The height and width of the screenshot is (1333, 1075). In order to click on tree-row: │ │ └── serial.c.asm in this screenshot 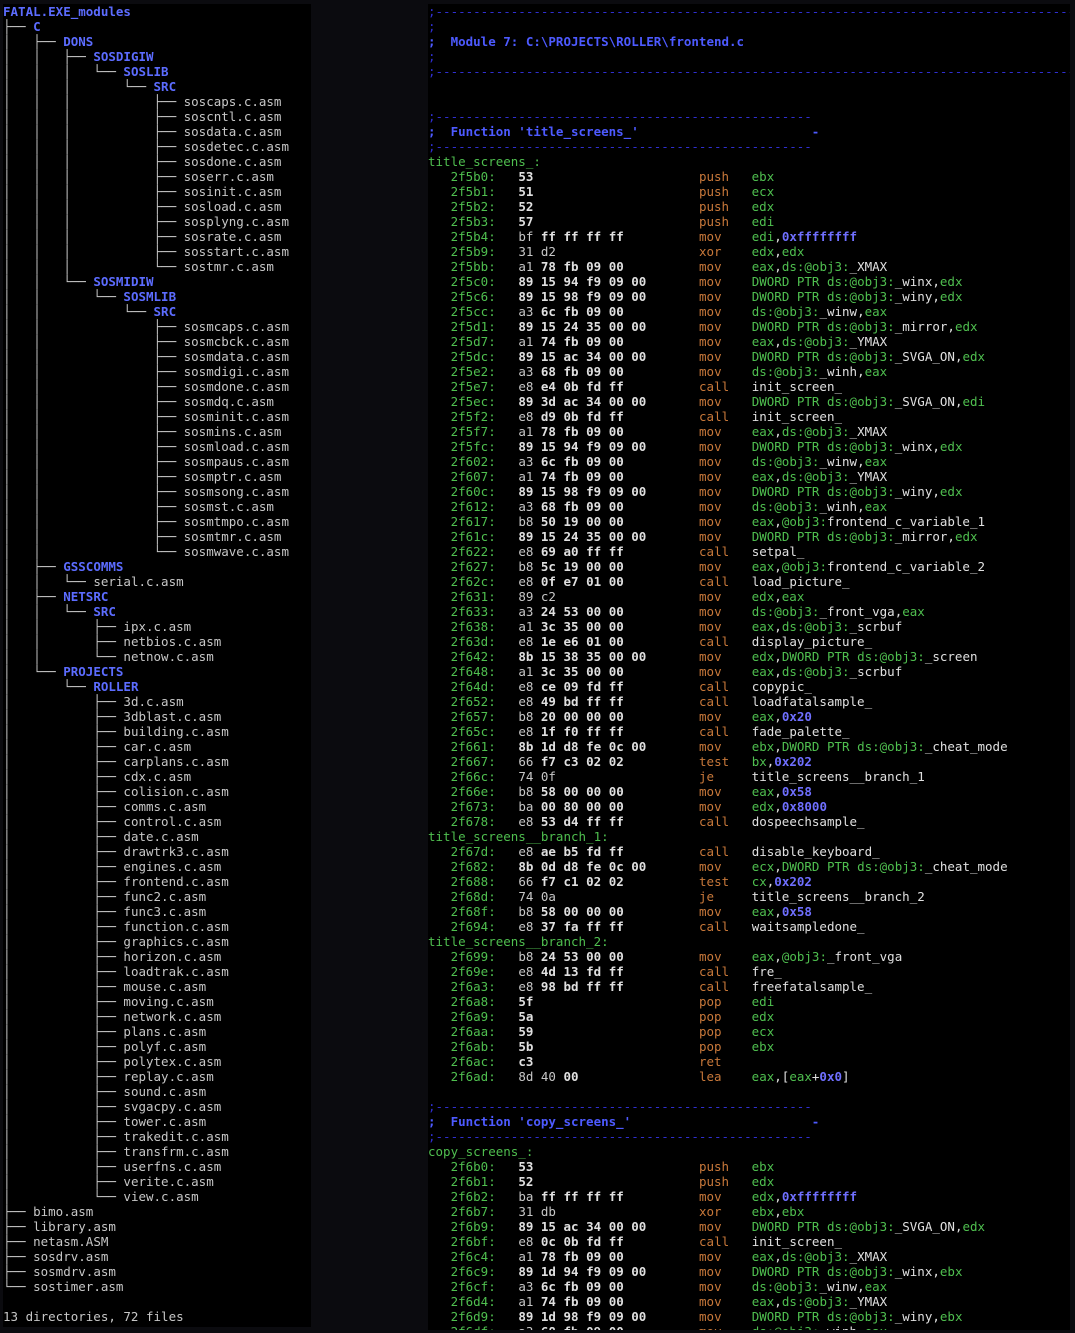, I will do `click(157, 581)`.